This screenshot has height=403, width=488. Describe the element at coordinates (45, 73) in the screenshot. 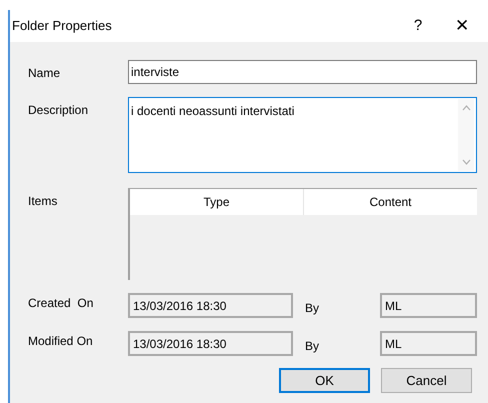

I see `field-label: Name` at that location.